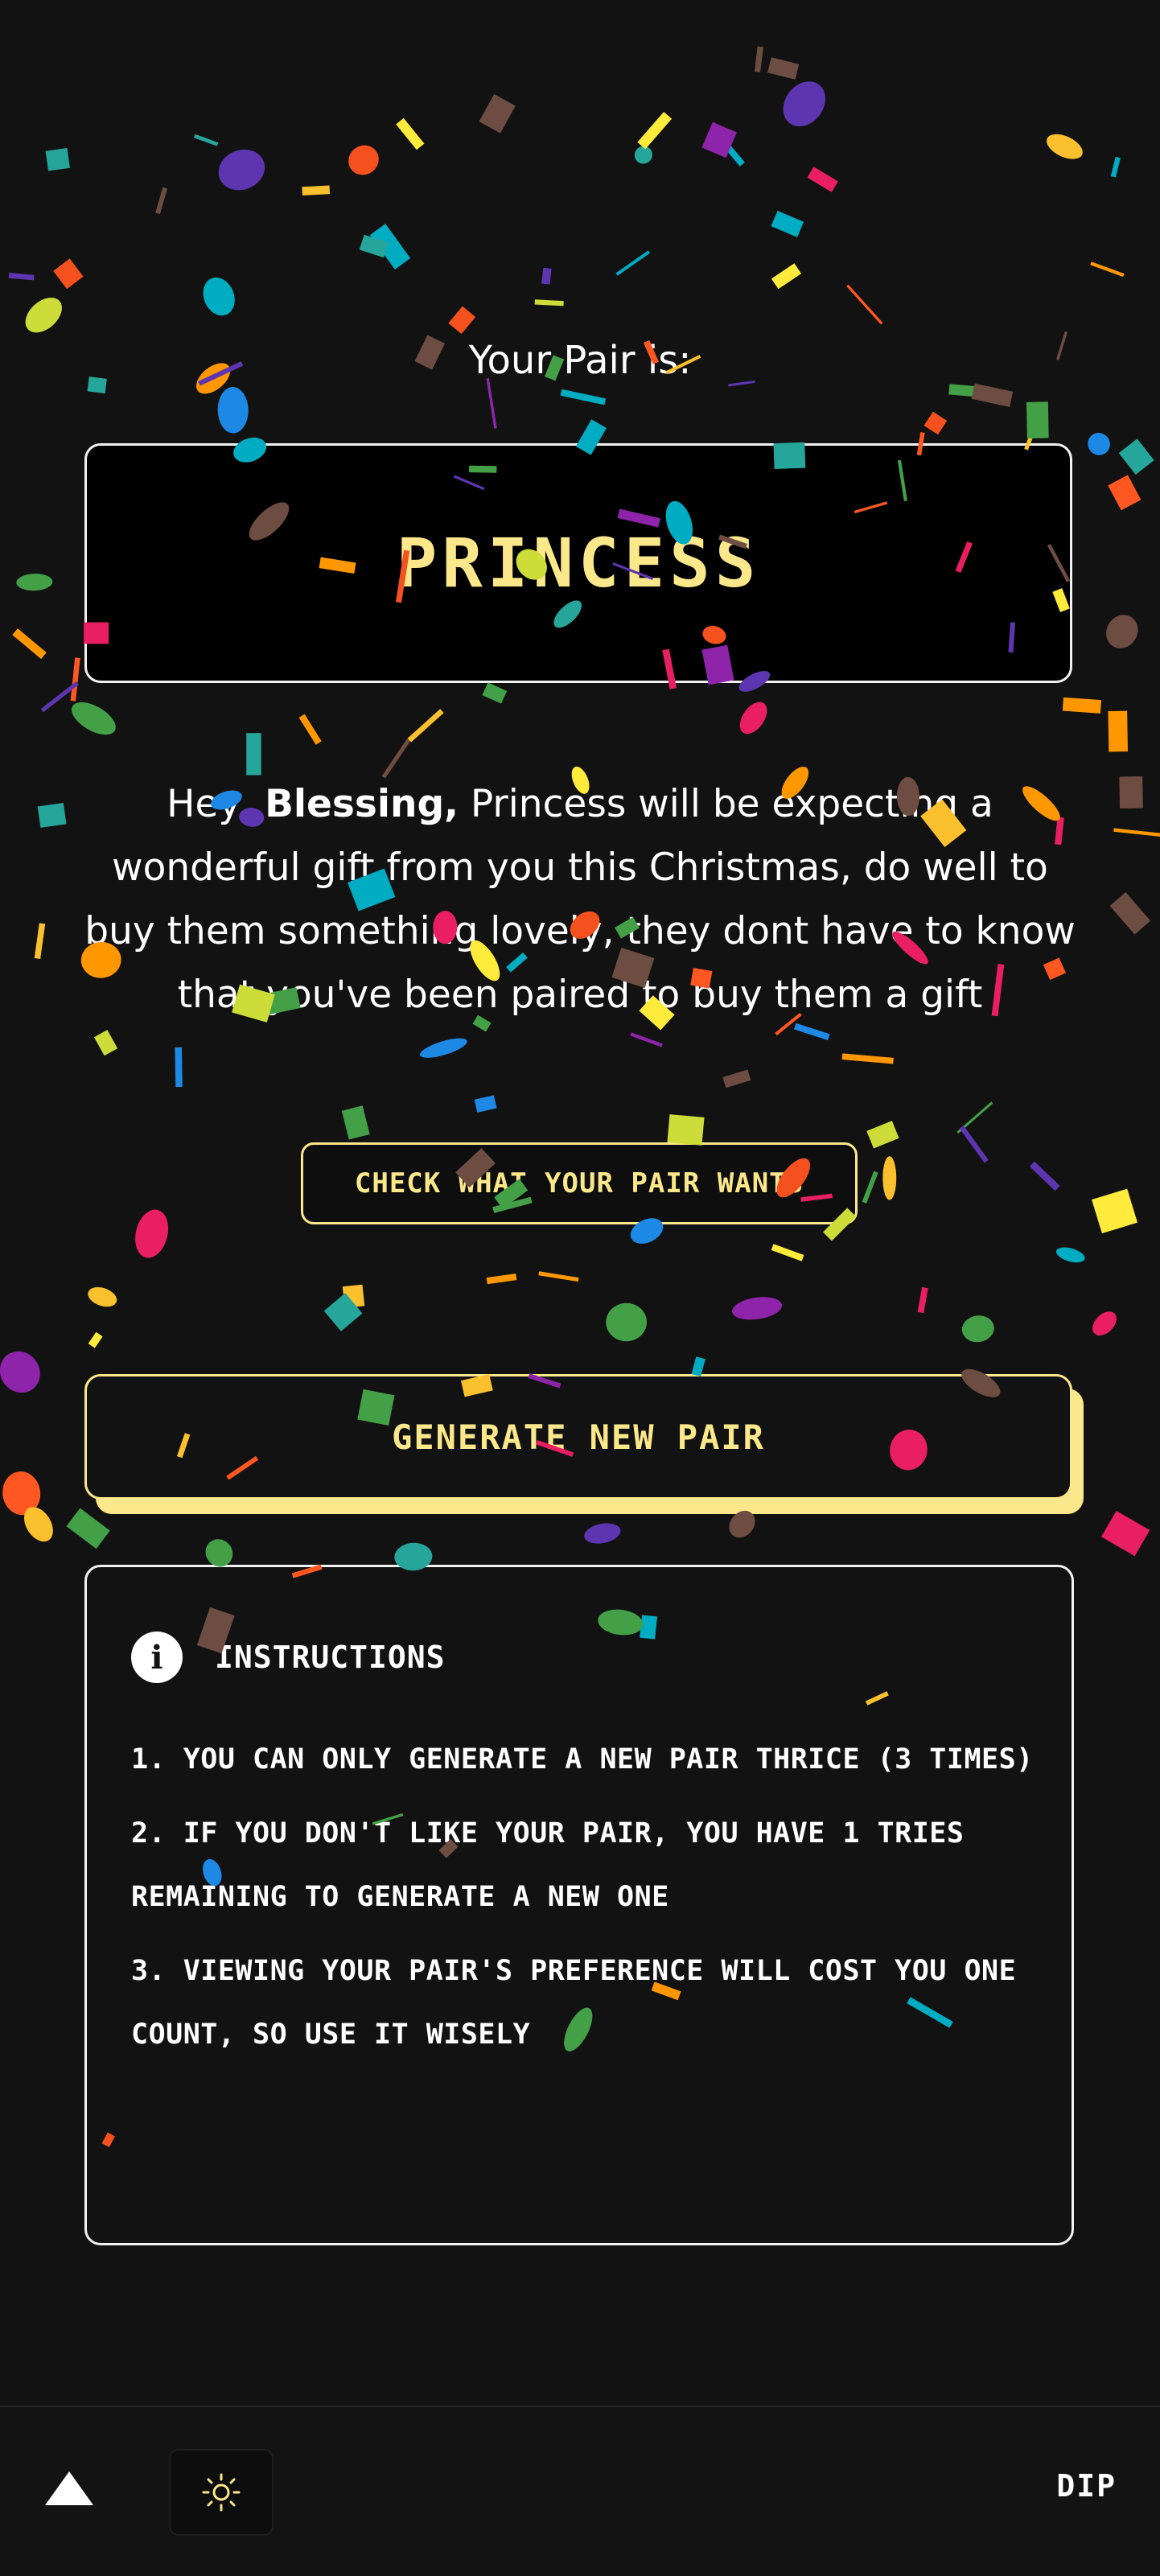  I want to click on sun-icon, so click(221, 2492).